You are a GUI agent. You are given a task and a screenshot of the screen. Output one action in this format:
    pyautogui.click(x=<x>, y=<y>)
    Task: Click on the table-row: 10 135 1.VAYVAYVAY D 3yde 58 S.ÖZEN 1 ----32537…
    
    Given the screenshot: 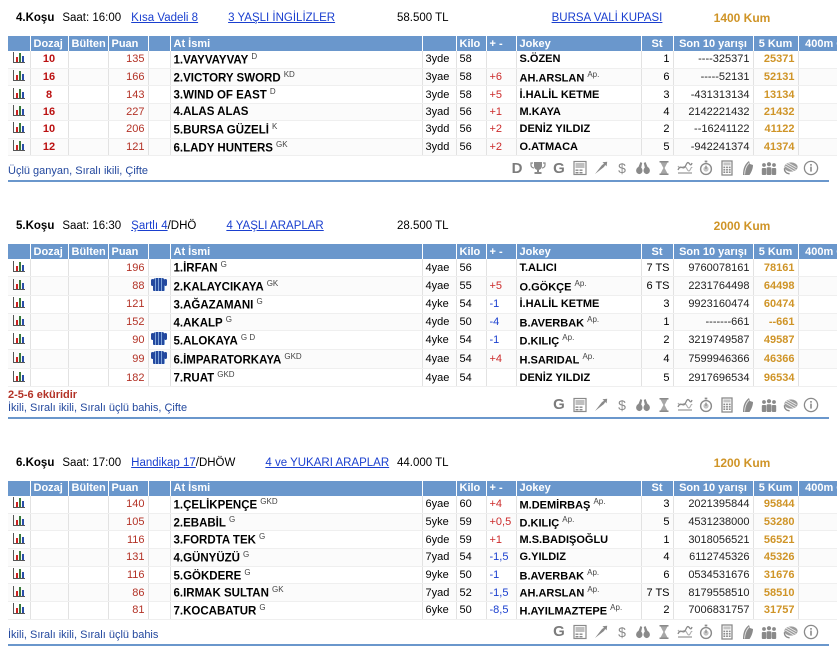 What is the action you would take?
    pyautogui.click(x=422, y=60)
    